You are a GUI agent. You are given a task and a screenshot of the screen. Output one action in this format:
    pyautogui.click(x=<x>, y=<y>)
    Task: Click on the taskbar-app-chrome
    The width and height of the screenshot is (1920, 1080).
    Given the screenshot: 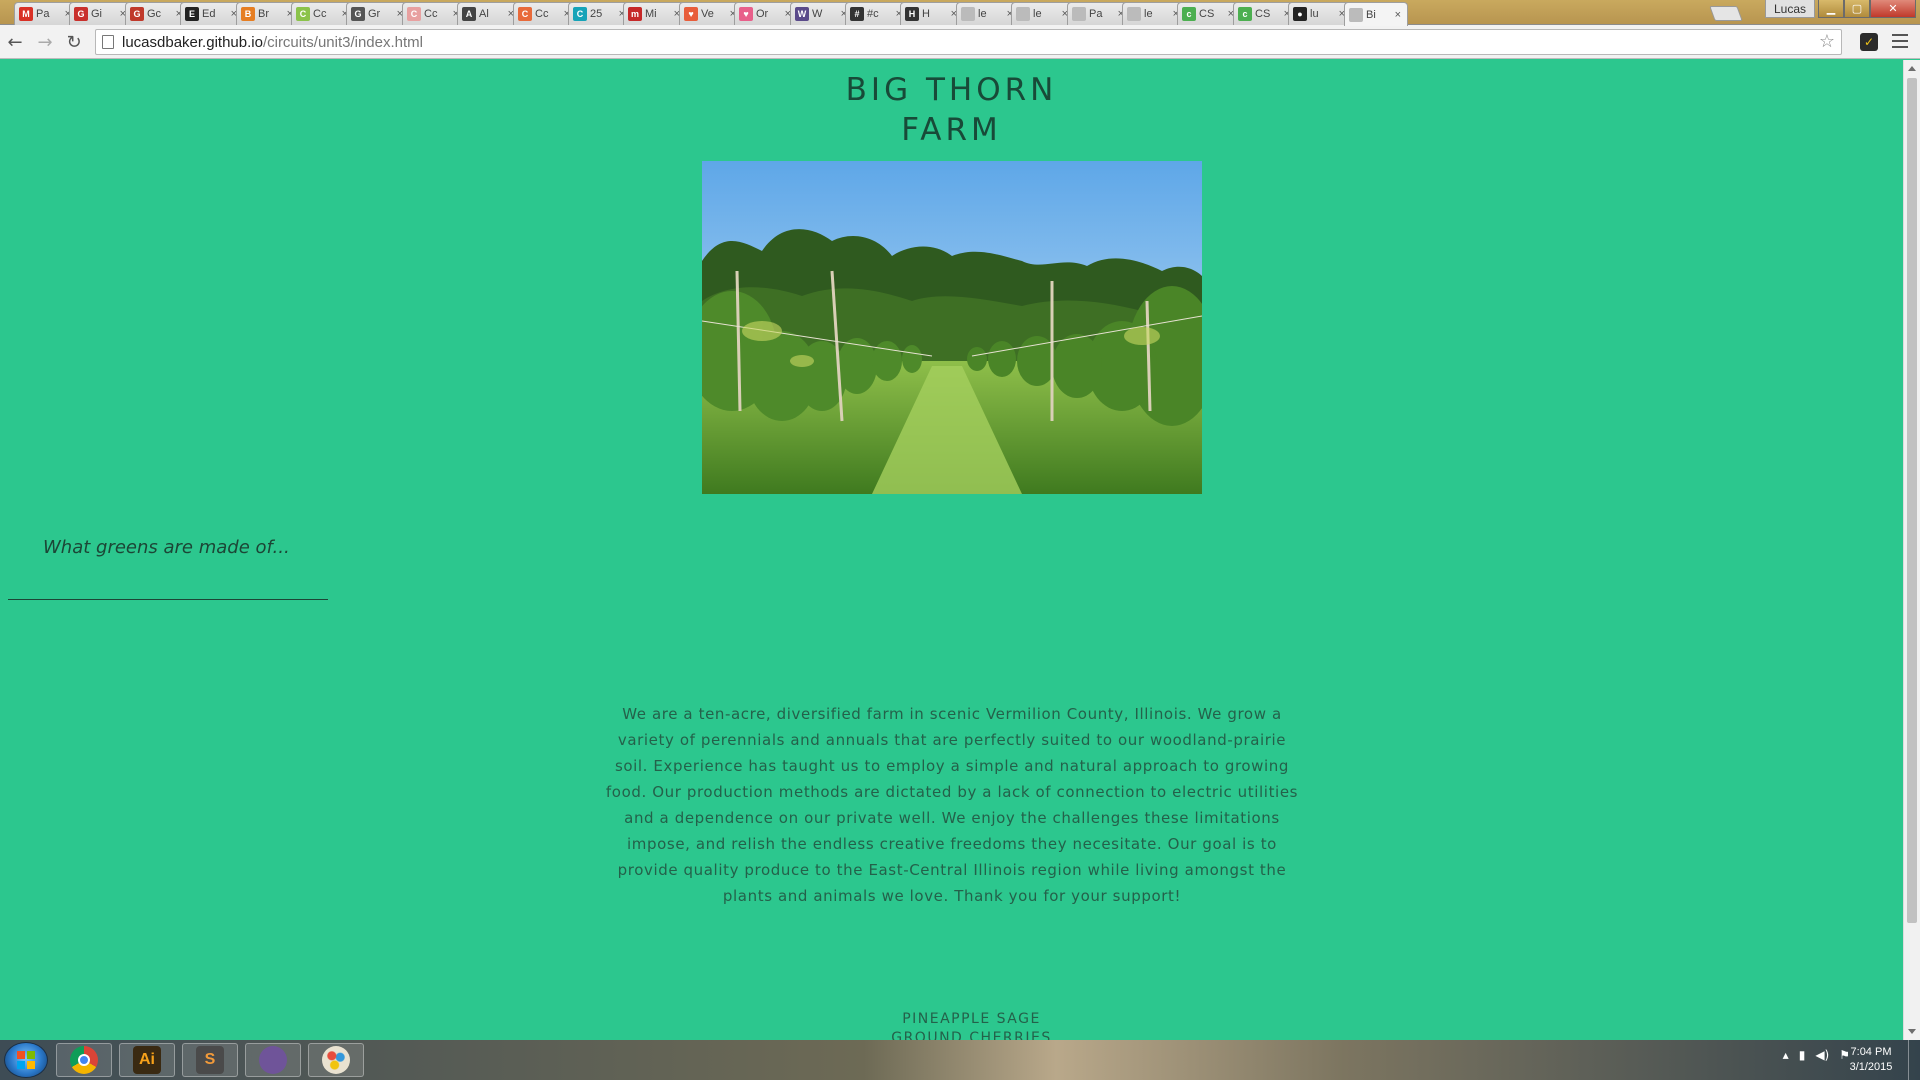 What is the action you would take?
    pyautogui.click(x=84, y=1060)
    